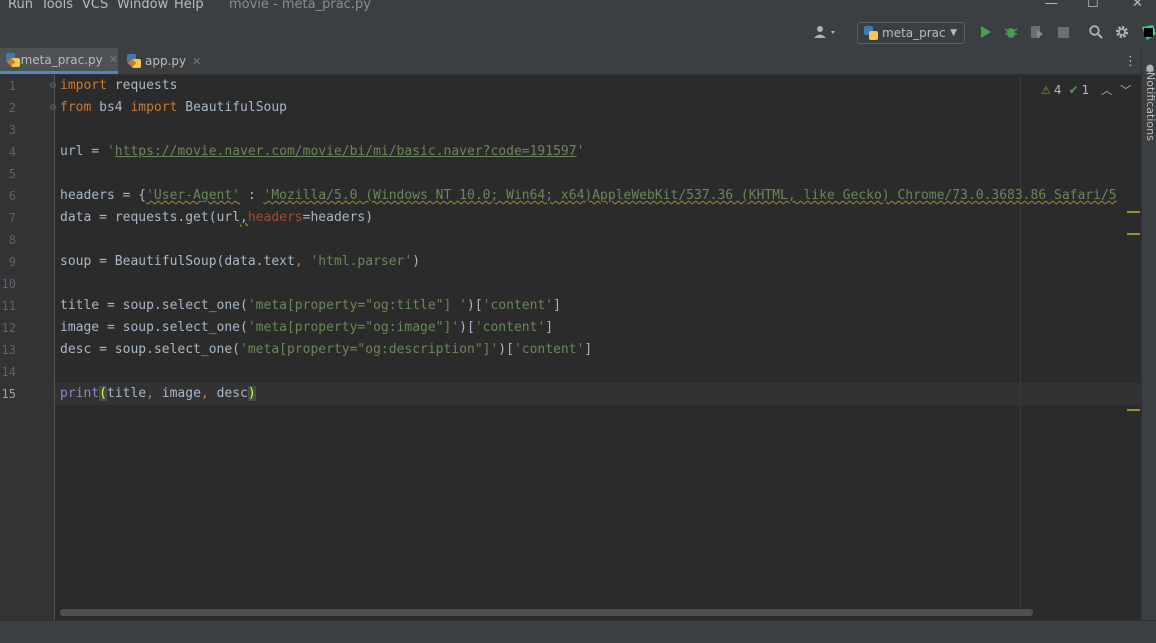 This screenshot has height=643, width=1156. Describe the element at coordinates (252, 195) in the screenshot. I see `code-text: :` at that location.